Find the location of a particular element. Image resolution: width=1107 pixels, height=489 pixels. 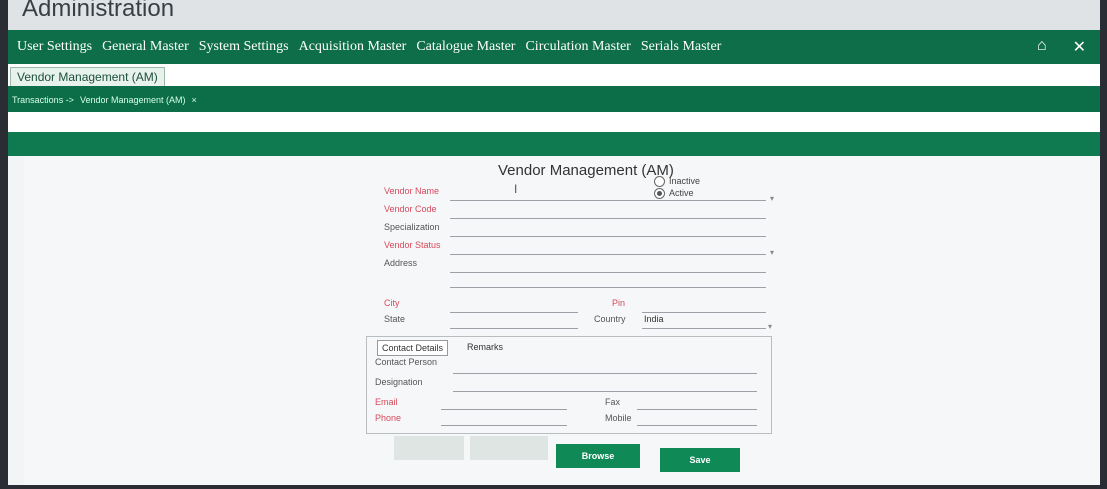

breadcrumb-root: Transactions -> is located at coordinates (43, 100).